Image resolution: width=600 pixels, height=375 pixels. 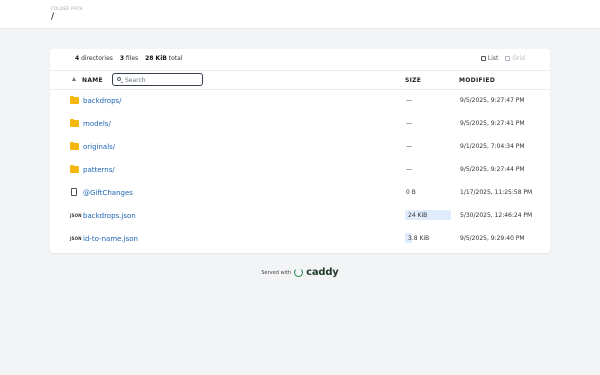 I want to click on file-name-link: backdrops/, so click(x=102, y=101).